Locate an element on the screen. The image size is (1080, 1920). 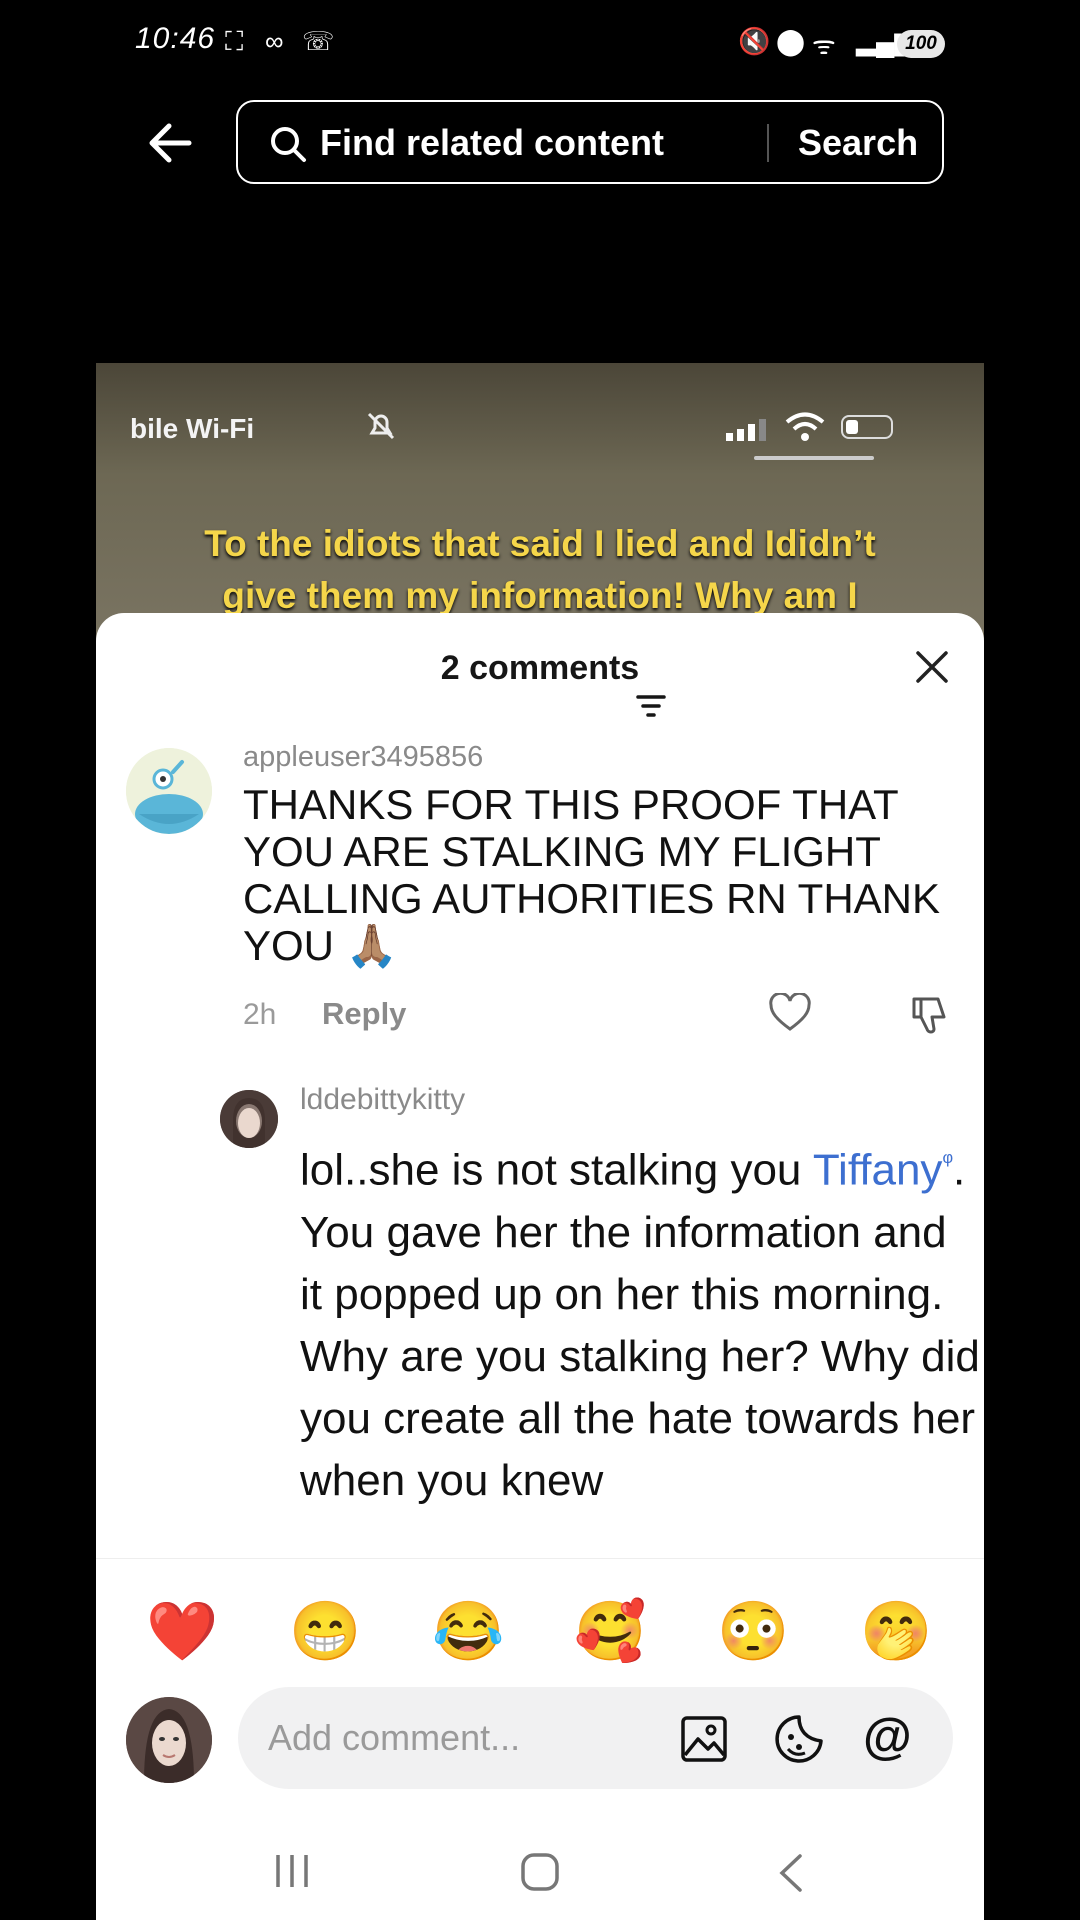
heart-icon is located at coordinates (790, 1012).